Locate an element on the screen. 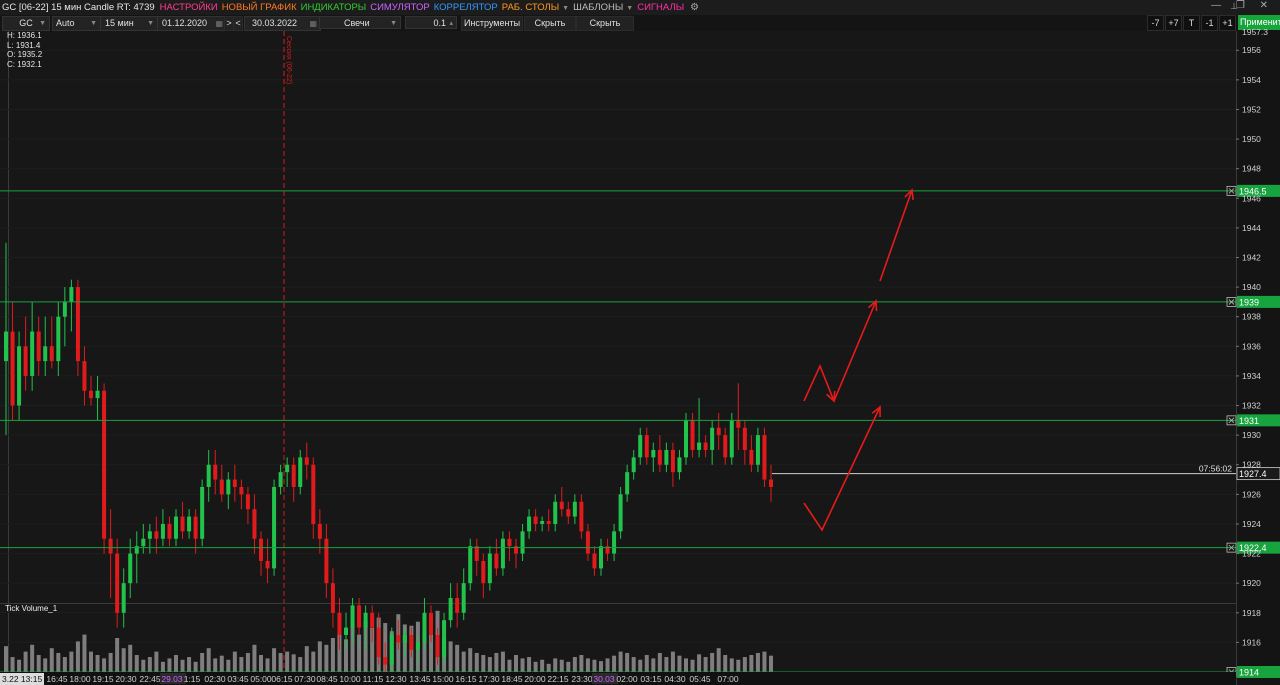 Image resolution: width=1280 pixels, height=685 pixels. apply-button: Применить is located at coordinates (1259, 22).